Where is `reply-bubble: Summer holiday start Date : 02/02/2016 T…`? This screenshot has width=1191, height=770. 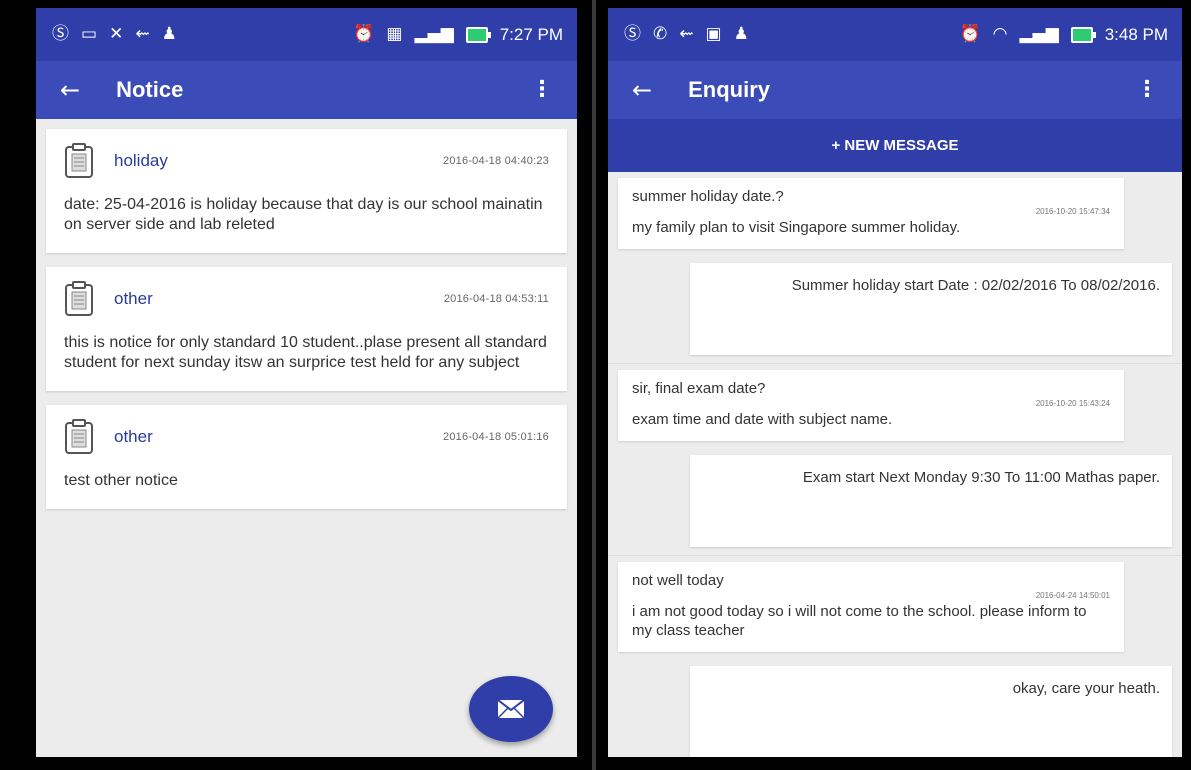
reply-bubble: Summer holiday start Date : 02/02/2016 T… is located at coordinates (931, 309).